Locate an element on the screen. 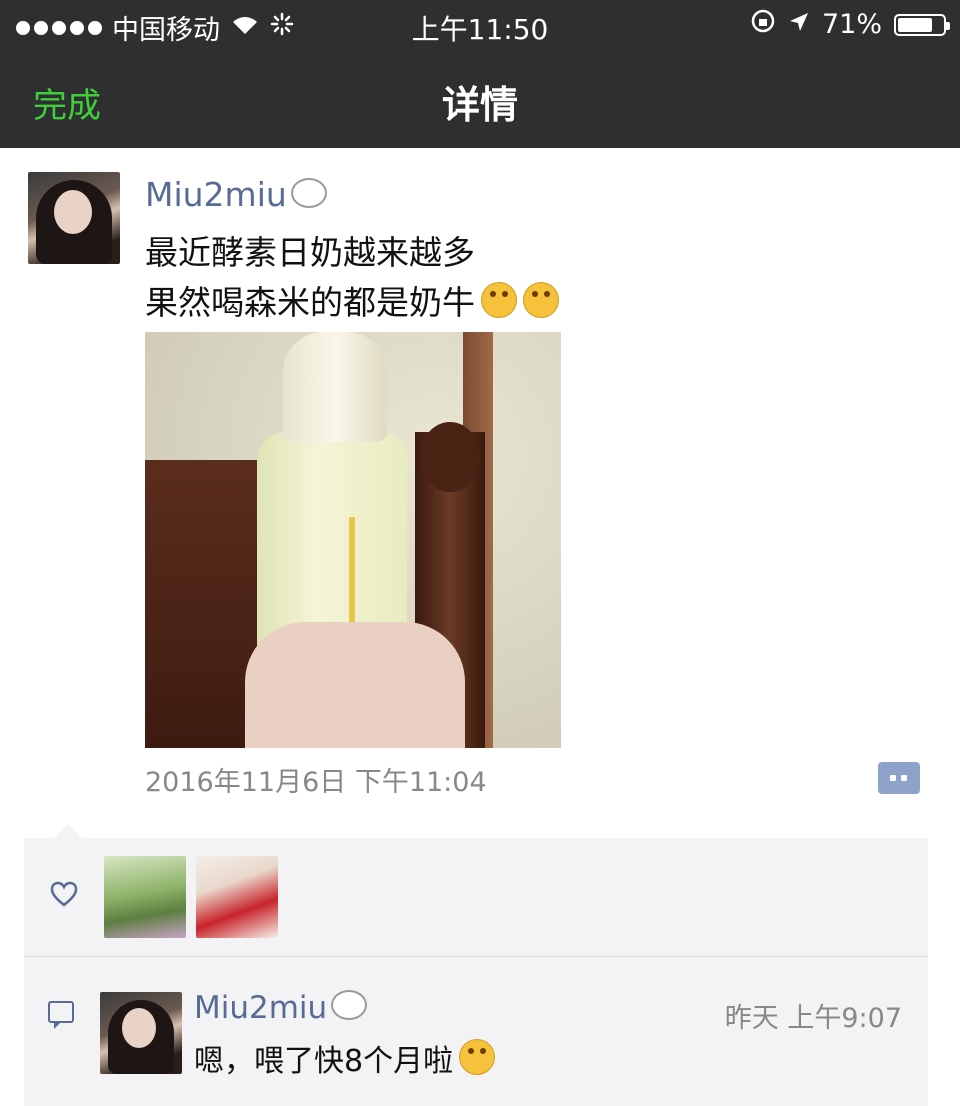 This screenshot has width=960, height=1106. page-title: 详情 is located at coordinates (479, 105).